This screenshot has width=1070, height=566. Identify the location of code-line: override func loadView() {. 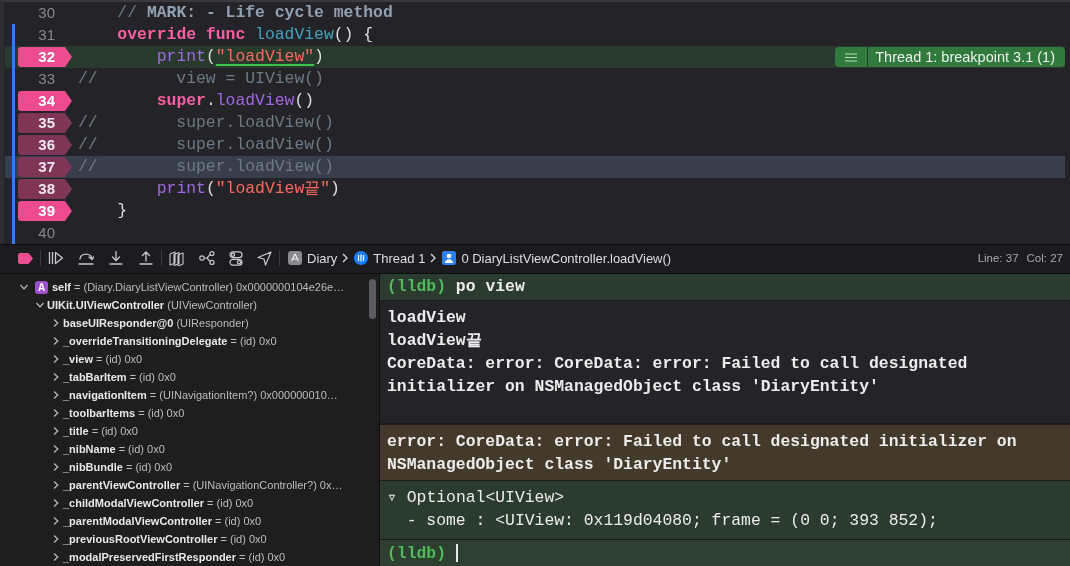
(245, 34).